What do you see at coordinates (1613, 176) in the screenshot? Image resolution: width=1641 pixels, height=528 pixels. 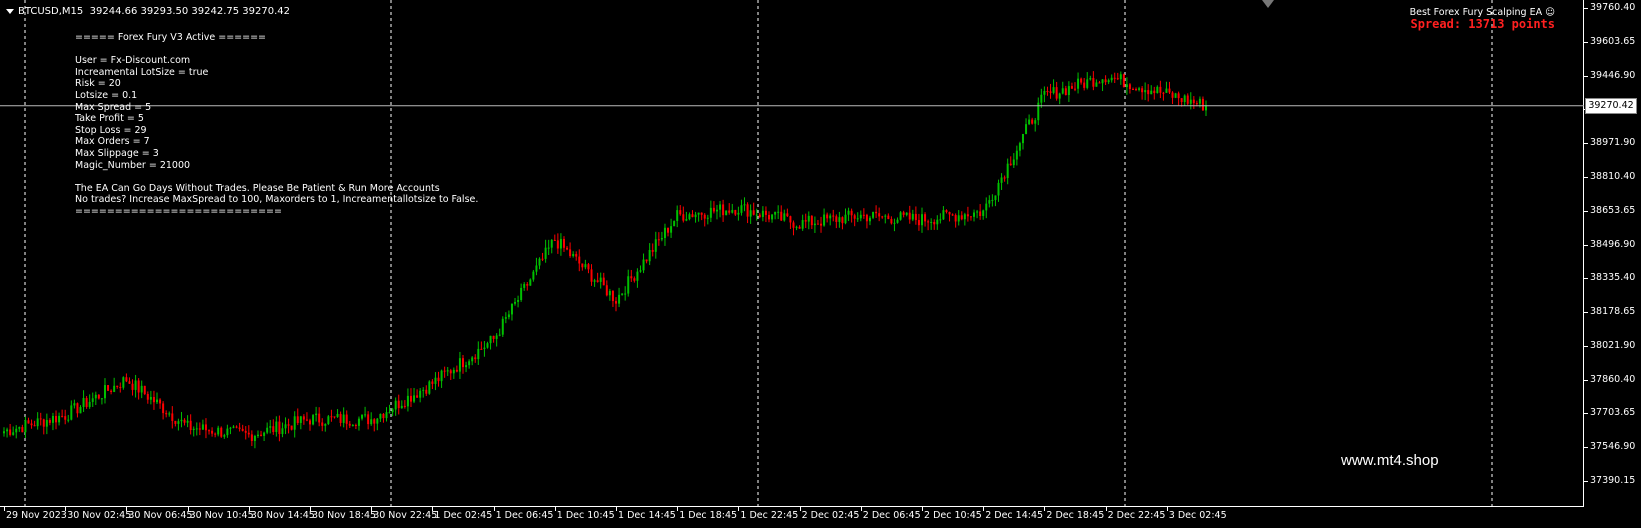 I see `price-axis-label: 38810.40` at bounding box center [1613, 176].